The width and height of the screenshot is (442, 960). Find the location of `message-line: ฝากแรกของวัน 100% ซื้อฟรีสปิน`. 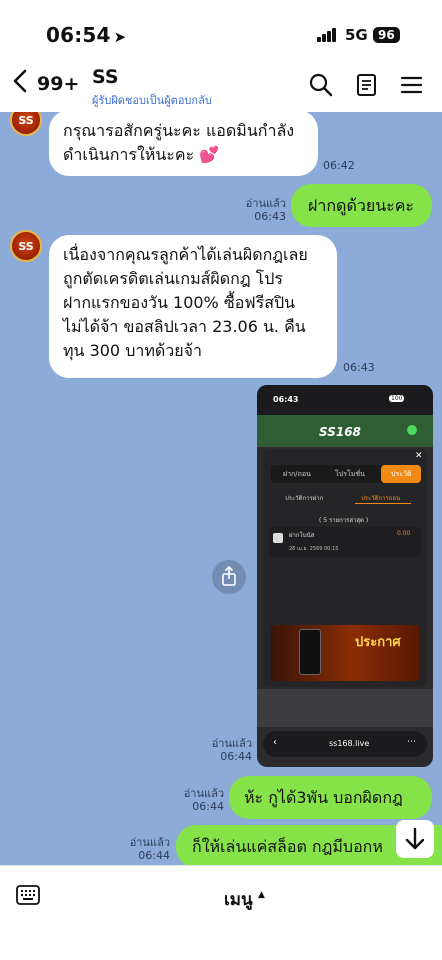

message-line: ฝากแรกของวัน 100% ซื้อฟรีสปิน is located at coordinates (179, 302).